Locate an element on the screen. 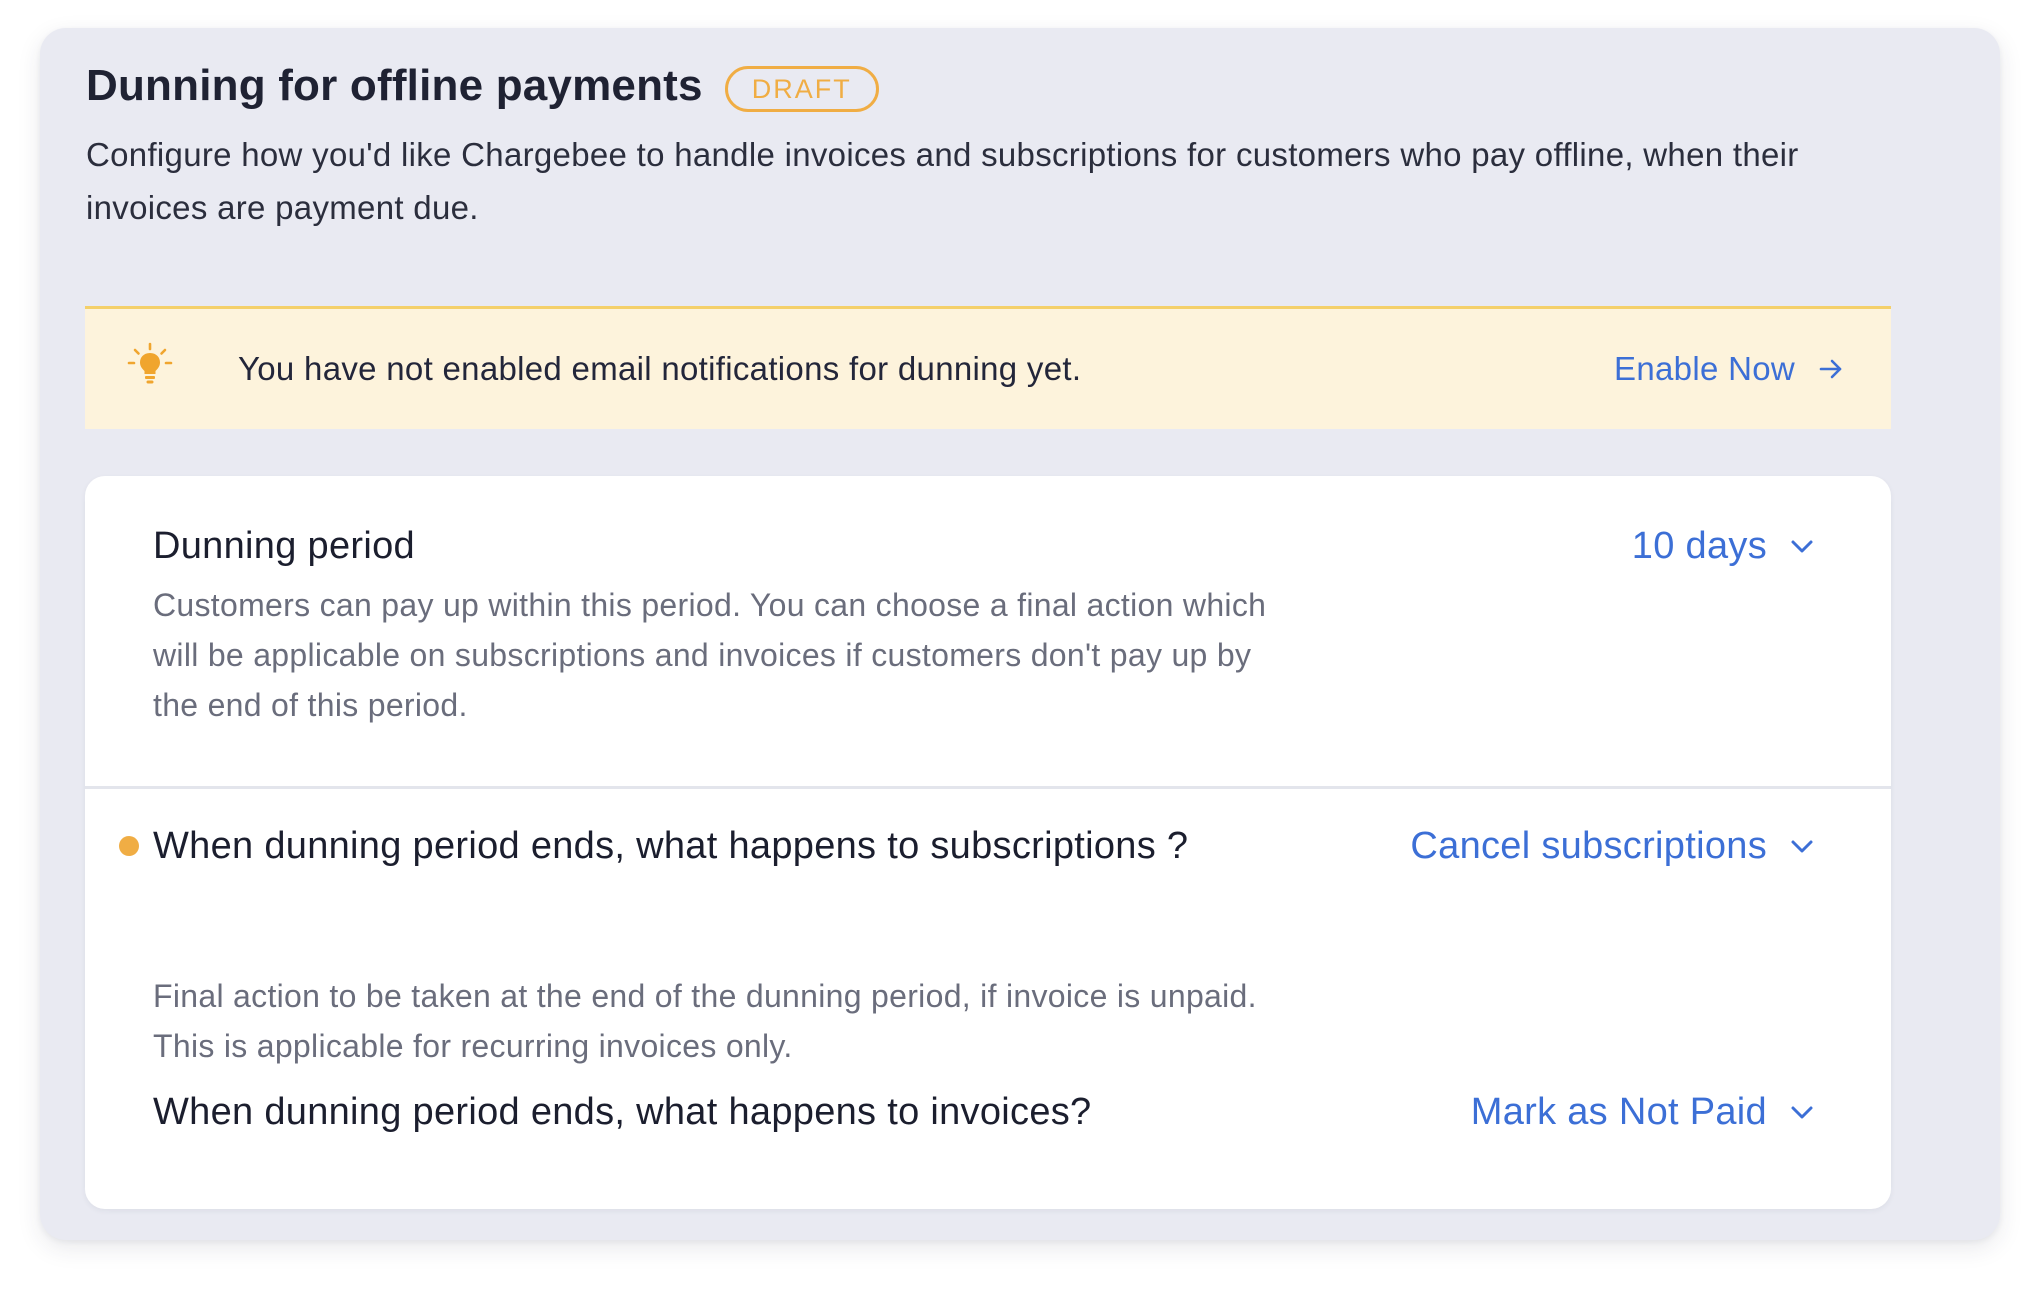  unsaved-indicator-dot is located at coordinates (129, 846).